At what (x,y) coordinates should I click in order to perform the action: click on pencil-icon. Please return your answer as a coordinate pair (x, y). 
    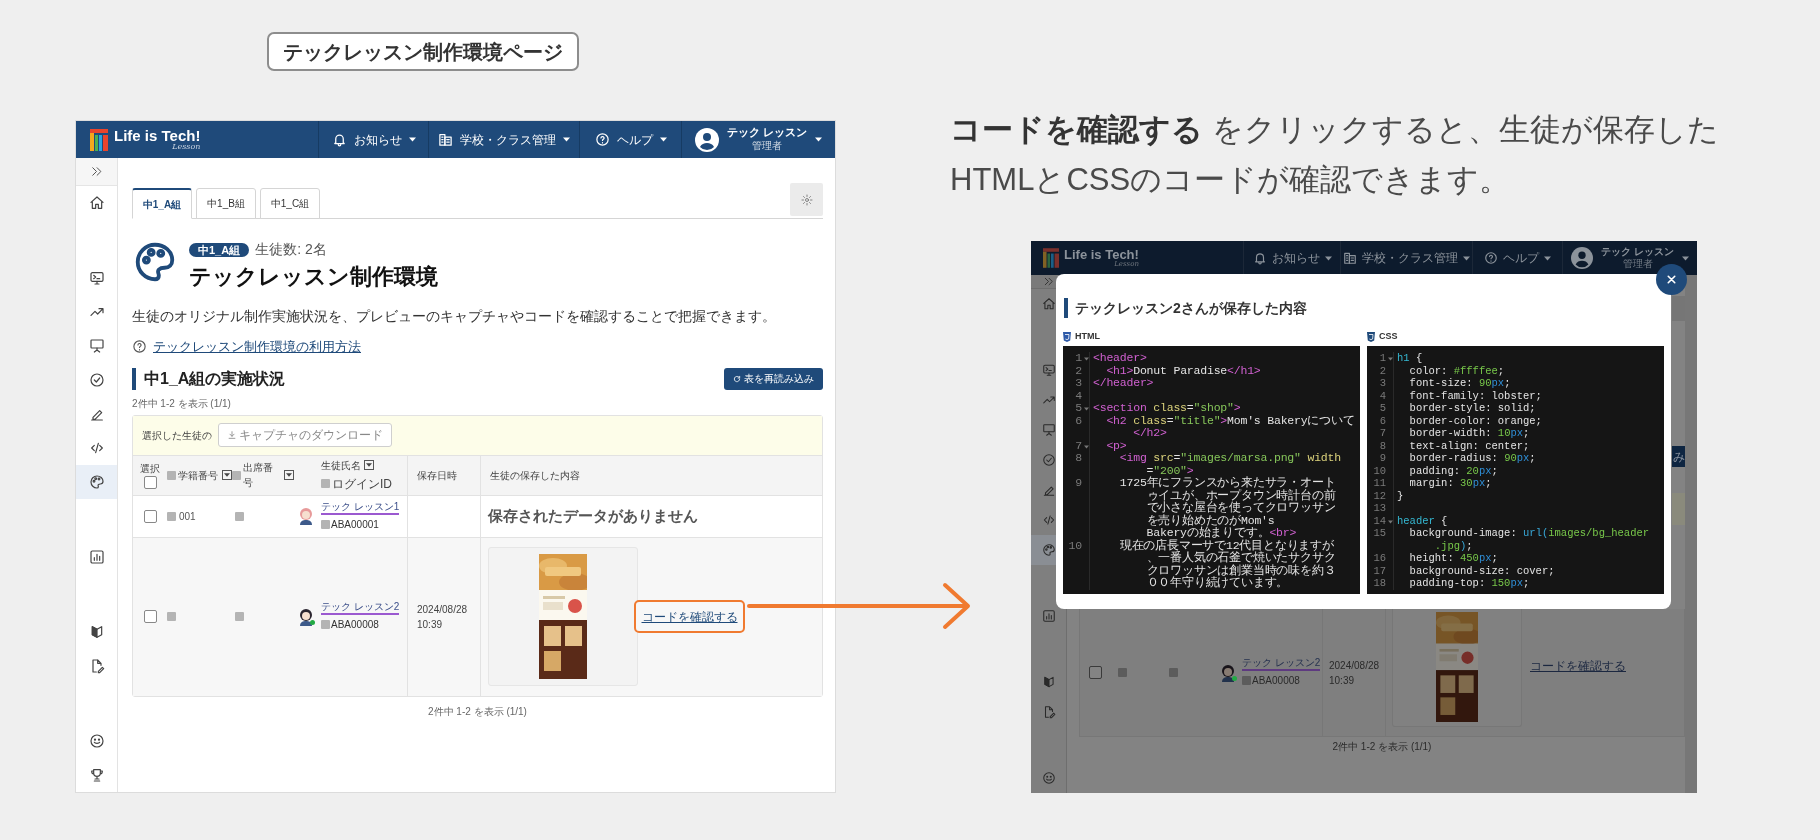
    Looking at the image, I should click on (1048, 490).